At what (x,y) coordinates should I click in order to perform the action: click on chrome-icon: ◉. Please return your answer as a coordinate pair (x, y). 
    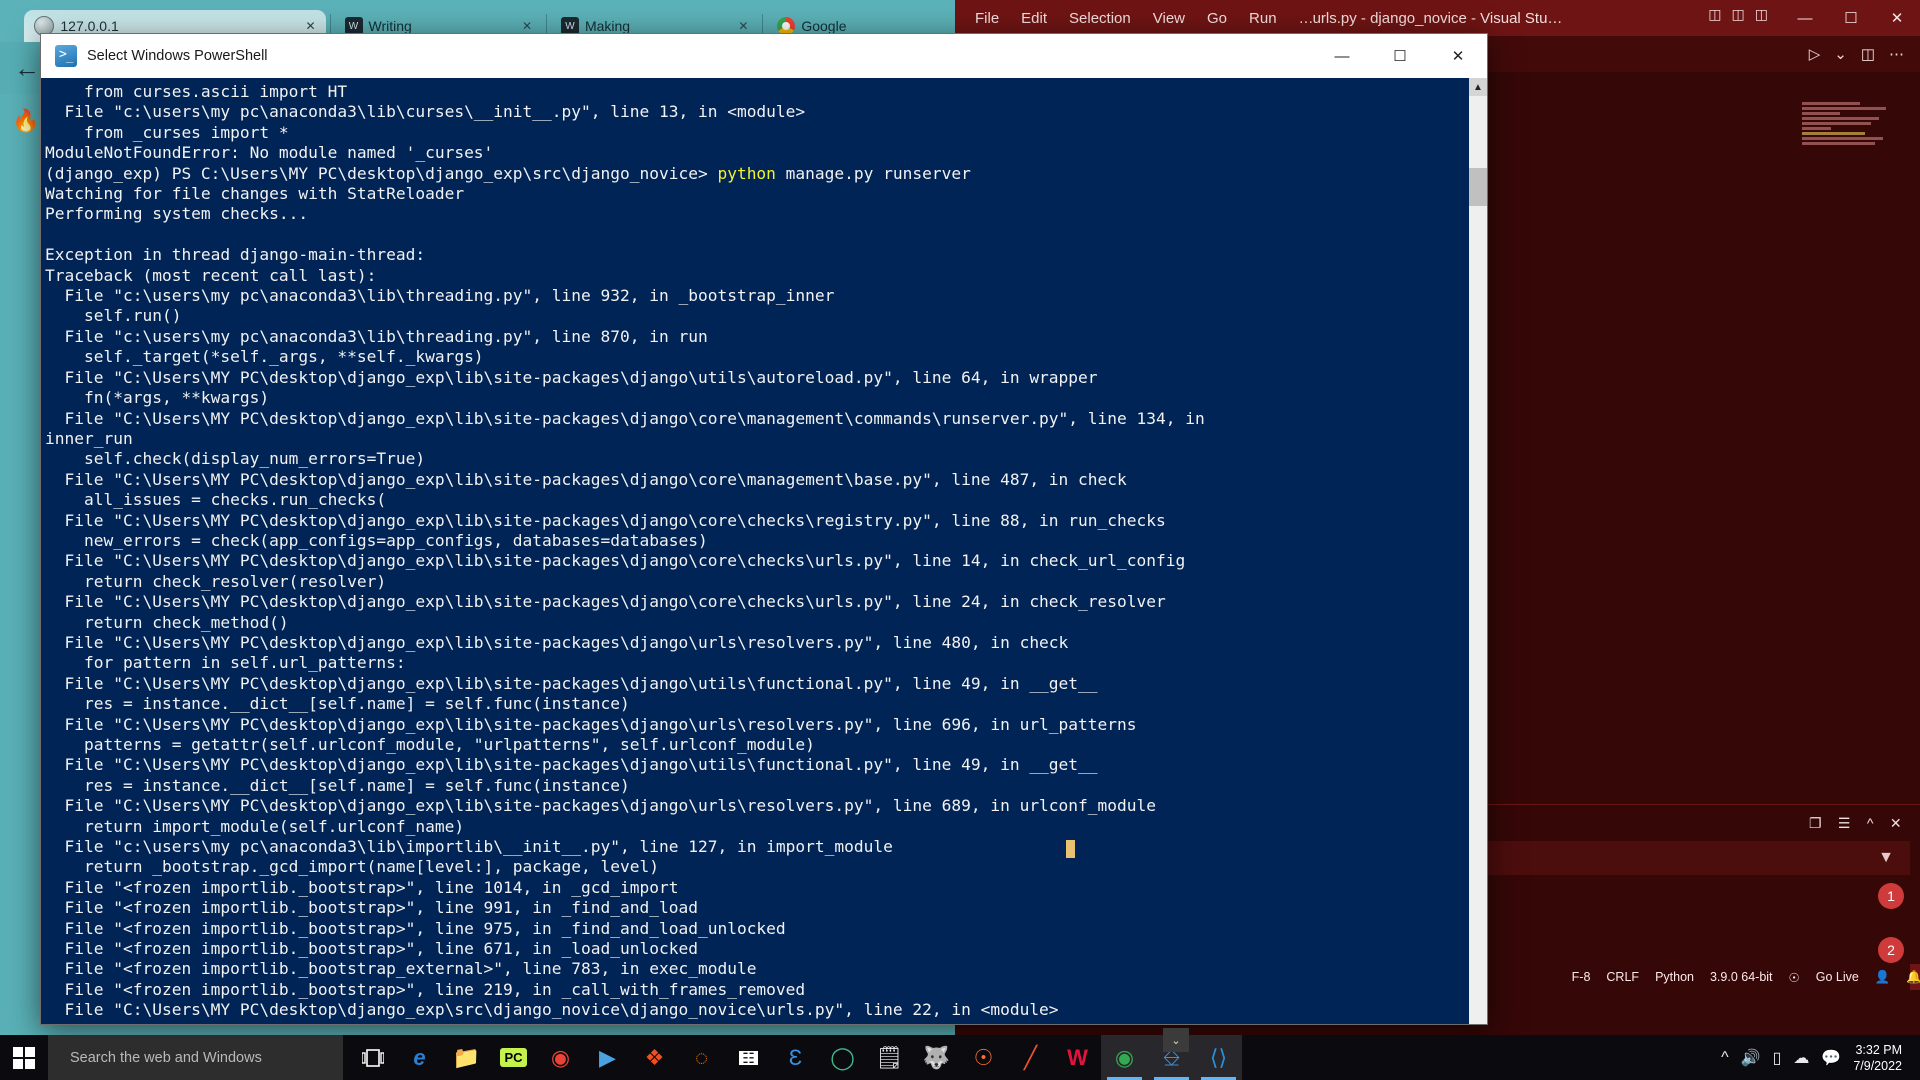
    Looking at the image, I should click on (560, 1057).